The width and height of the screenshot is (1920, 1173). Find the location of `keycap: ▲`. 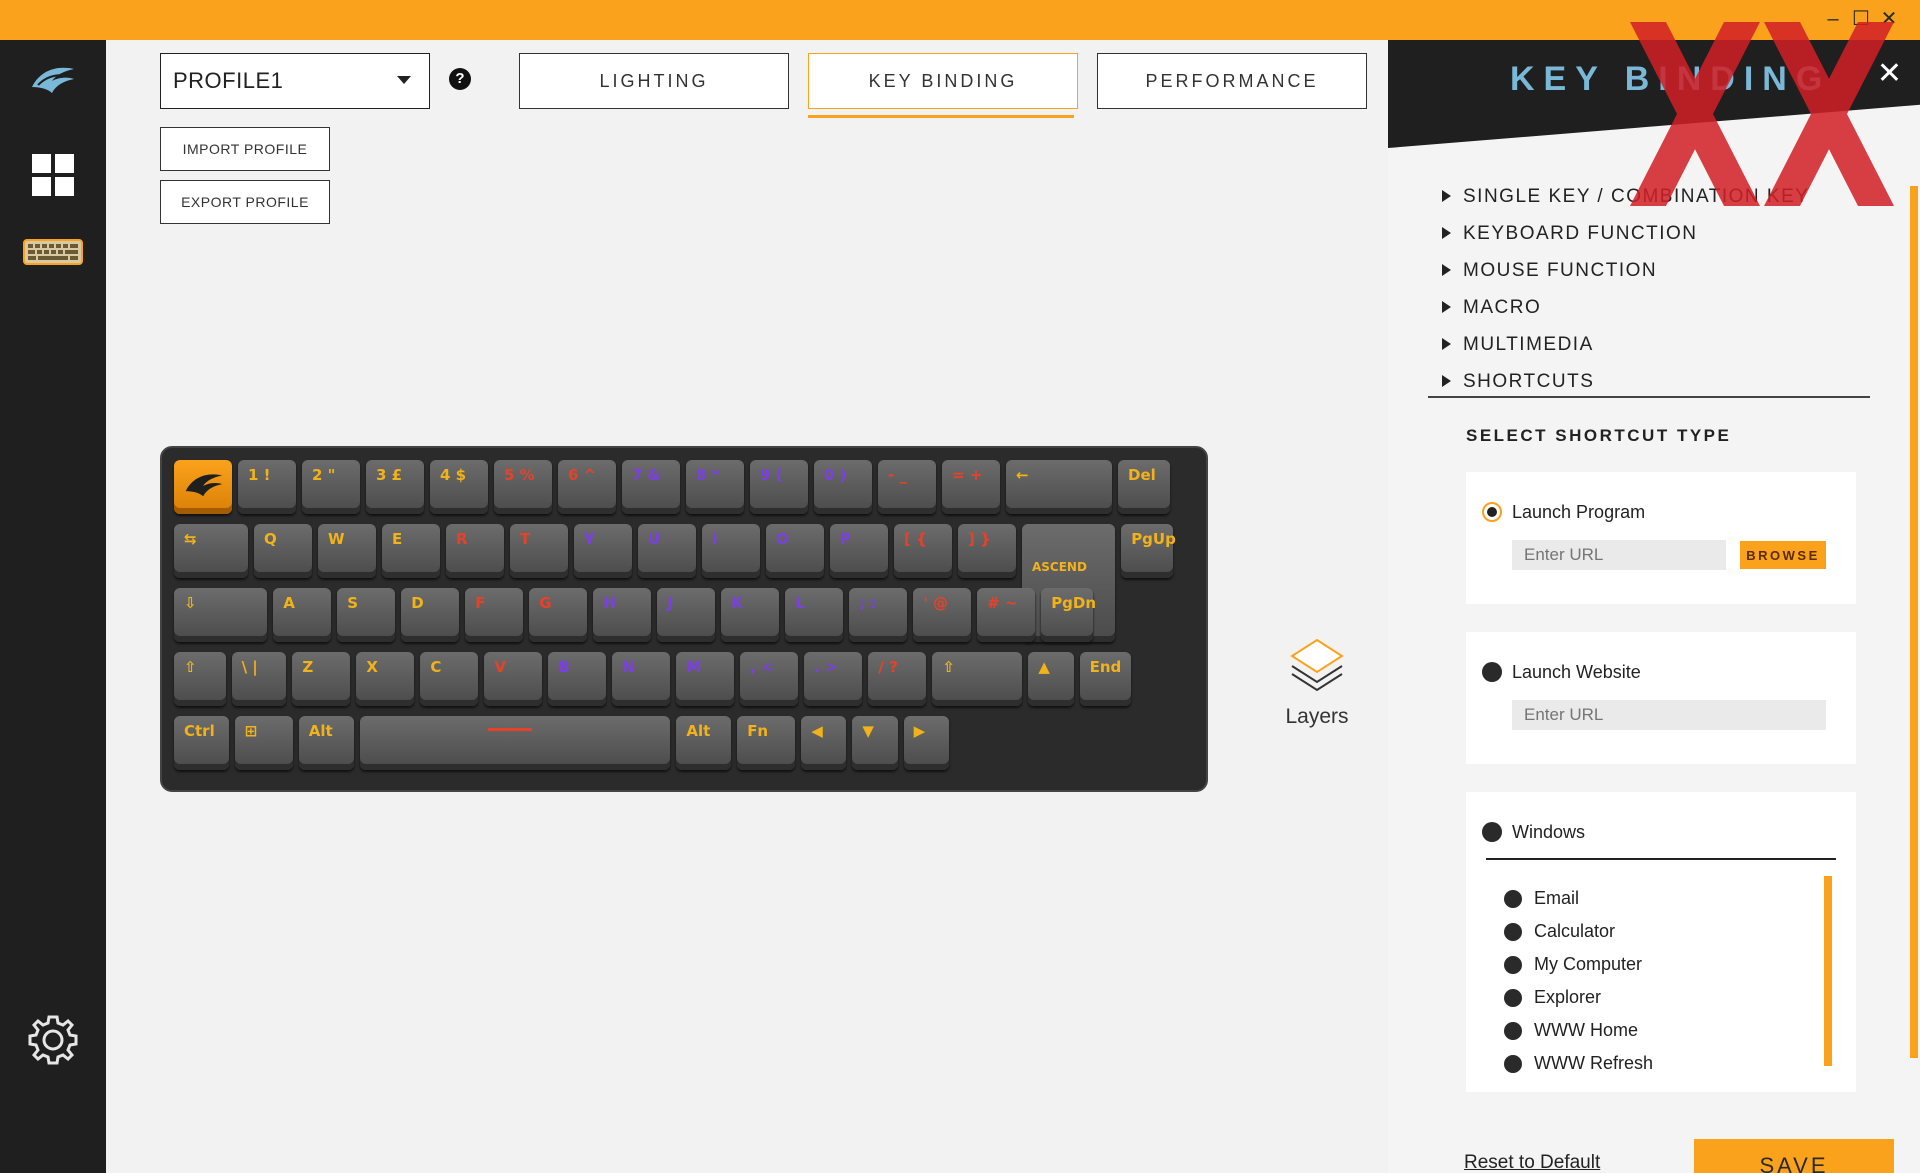

keycap: ▲ is located at coordinates (1051, 679).